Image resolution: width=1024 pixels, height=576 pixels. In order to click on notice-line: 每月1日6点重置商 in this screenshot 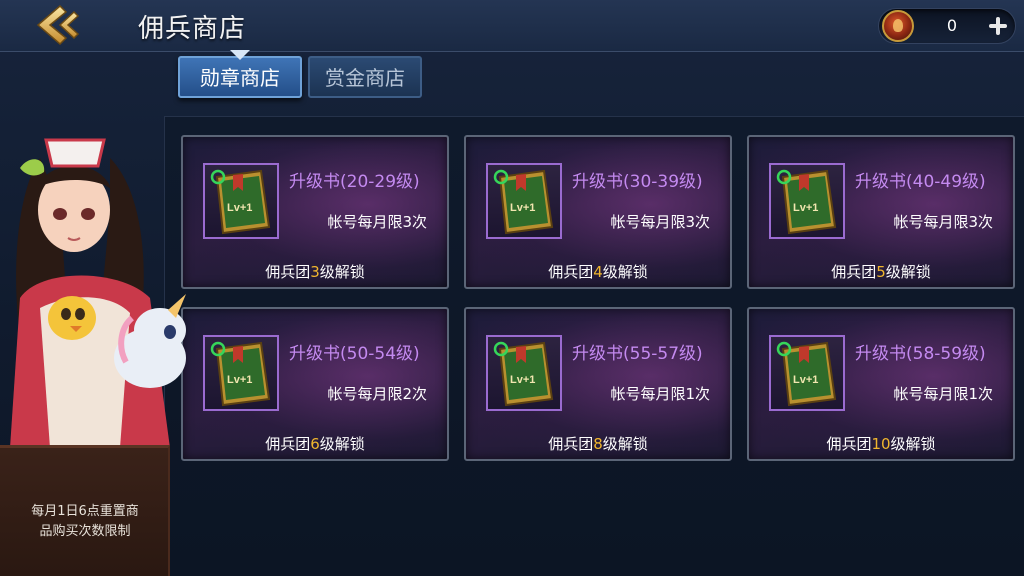, I will do `click(85, 511)`.